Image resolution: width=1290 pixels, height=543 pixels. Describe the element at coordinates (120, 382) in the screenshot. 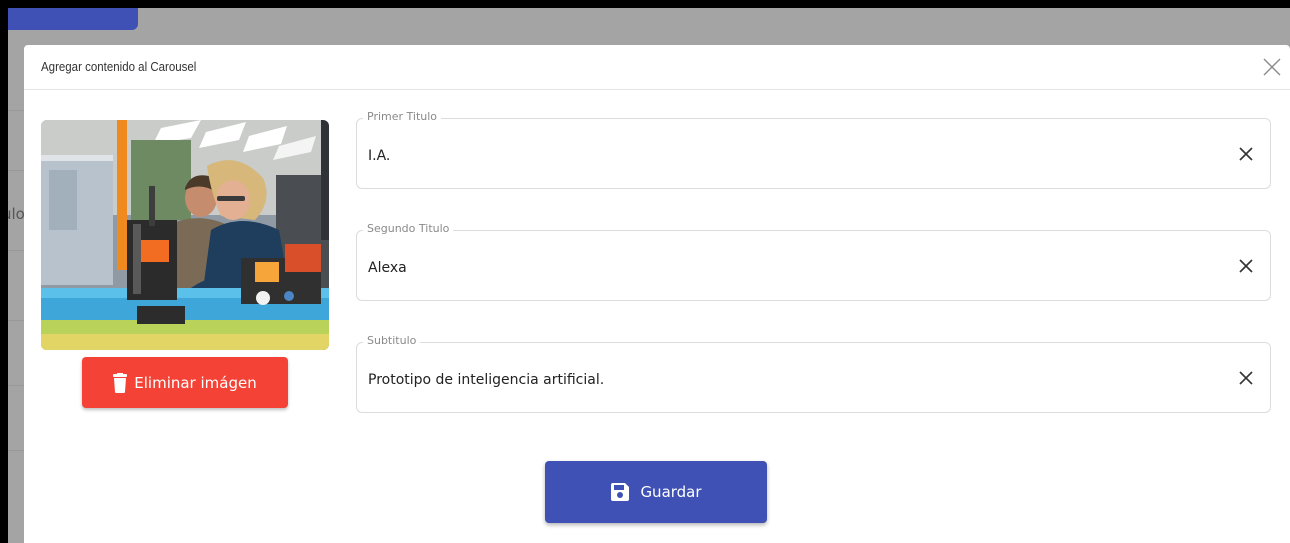

I see `trash-icon` at that location.